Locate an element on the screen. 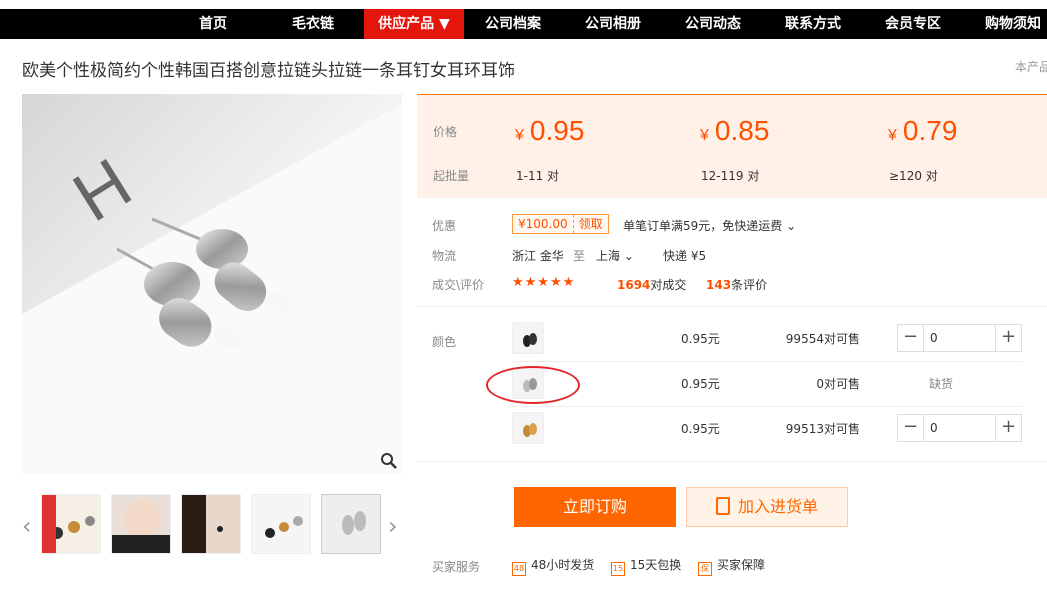  coupon-claim: 领取 is located at coordinates (590, 224).